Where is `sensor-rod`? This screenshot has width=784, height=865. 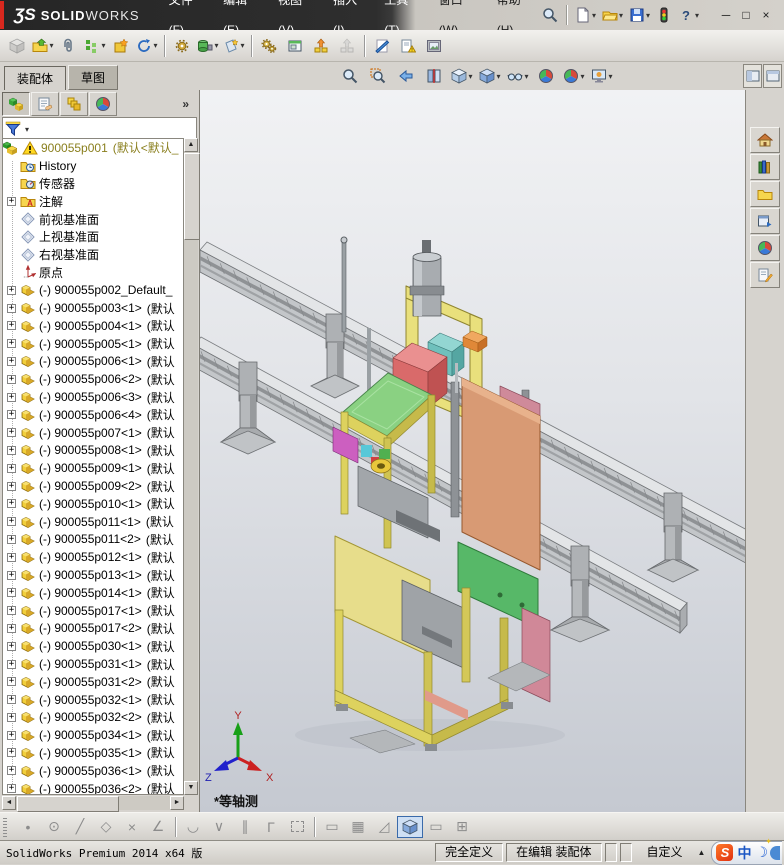 sensor-rod is located at coordinates (456, 378).